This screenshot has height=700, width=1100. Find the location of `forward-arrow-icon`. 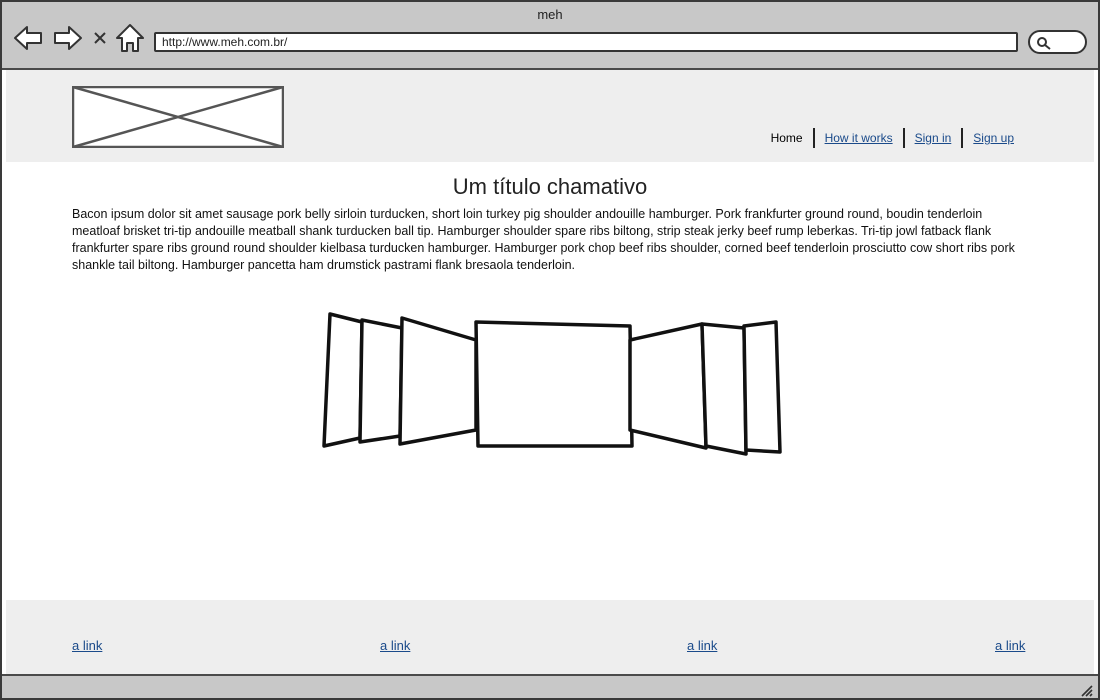

forward-arrow-icon is located at coordinates (68, 38).